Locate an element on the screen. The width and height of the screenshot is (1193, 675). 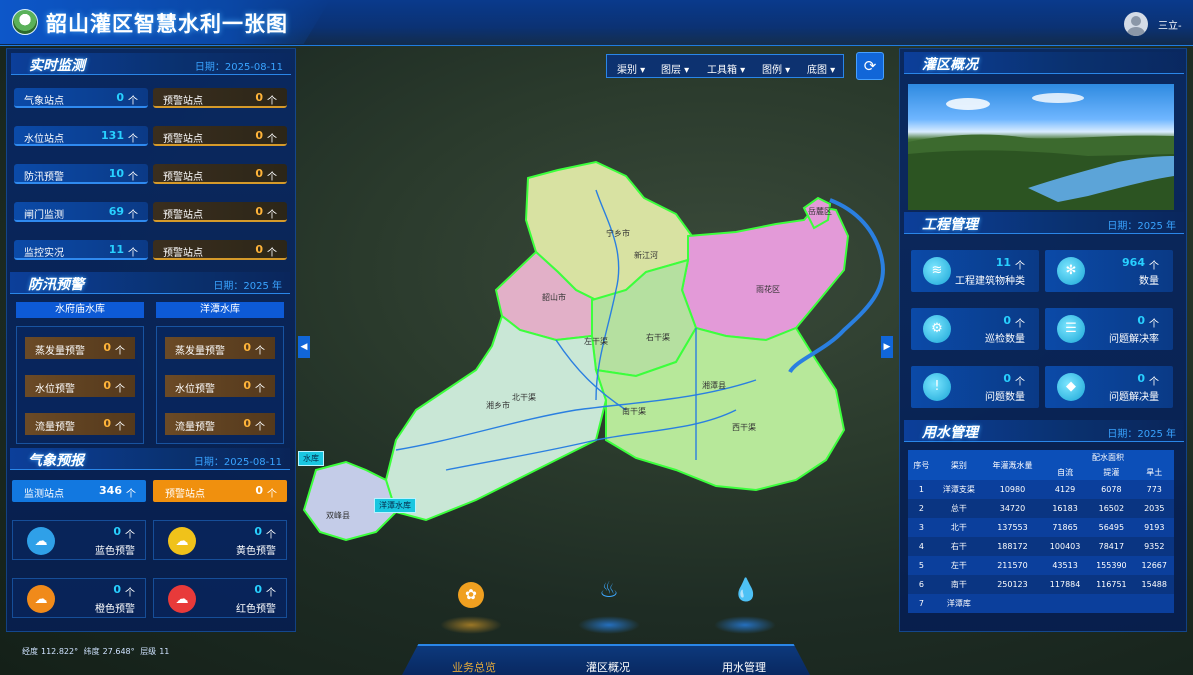
app-logo is located at coordinates (25, 22).